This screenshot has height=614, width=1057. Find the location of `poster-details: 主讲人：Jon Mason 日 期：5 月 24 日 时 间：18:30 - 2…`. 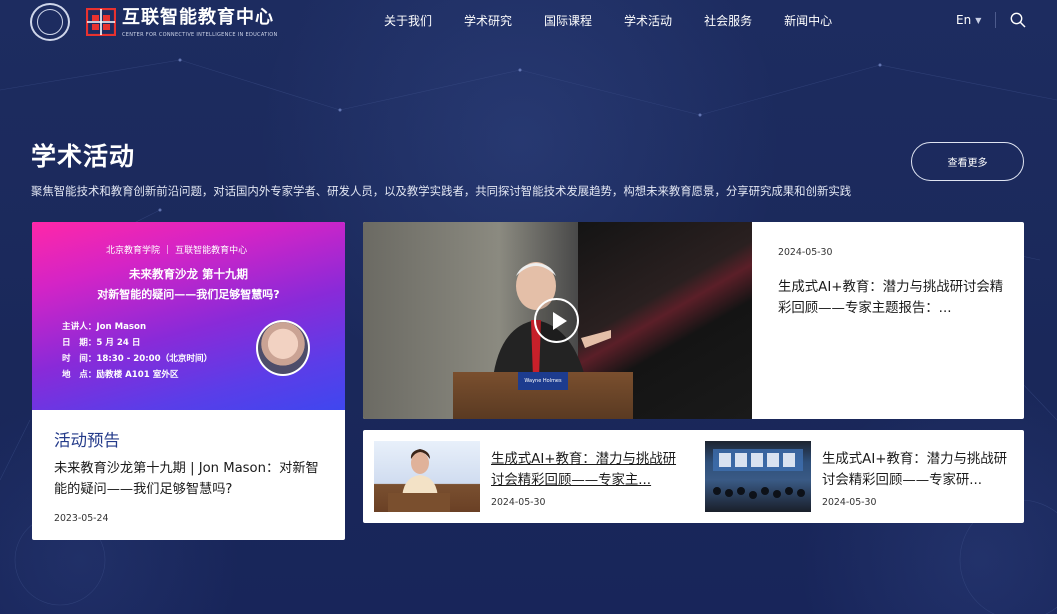

poster-details: 主讲人：Jon Mason 日 期：5 月 24 日 时 间：18:30 - 2… is located at coordinates (137, 351).